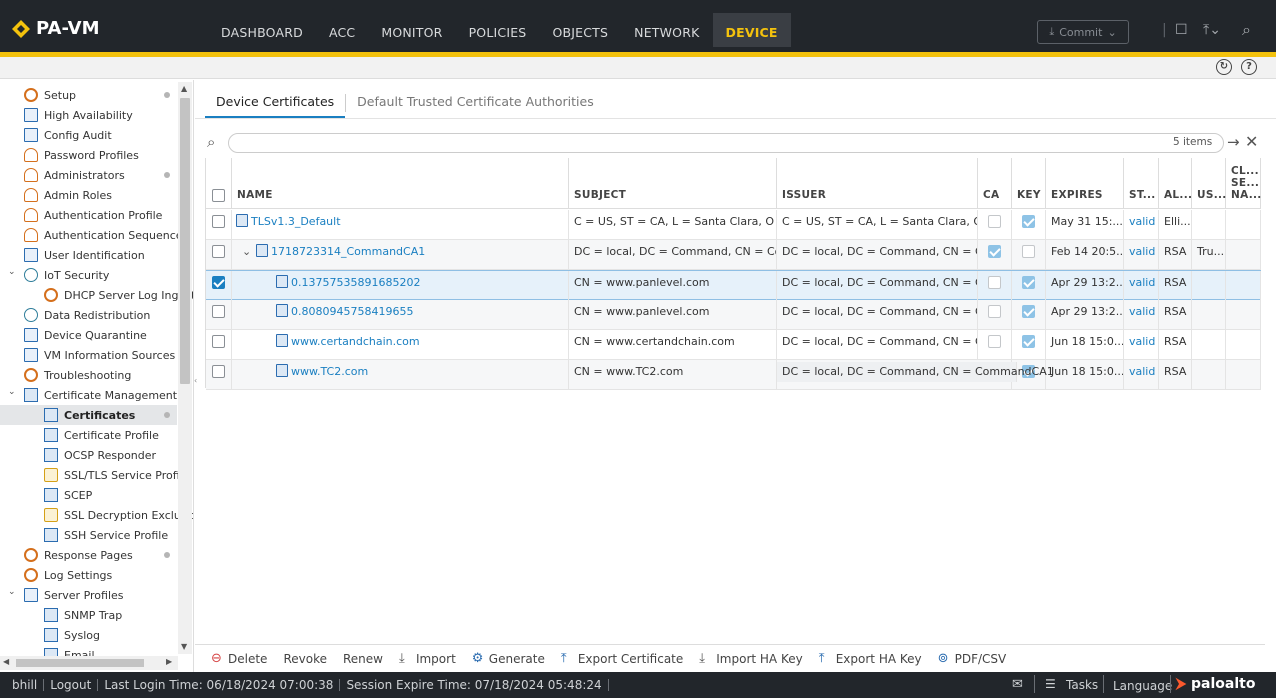 This screenshot has height=698, width=1276. What do you see at coordinates (1142, 686) in the screenshot?
I see `language-link: Language` at bounding box center [1142, 686].